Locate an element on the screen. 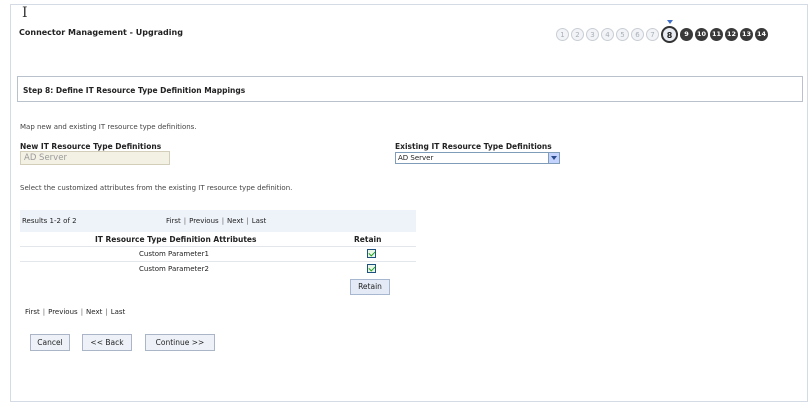 The image size is (811, 404). step-11: 11 is located at coordinates (716, 34).